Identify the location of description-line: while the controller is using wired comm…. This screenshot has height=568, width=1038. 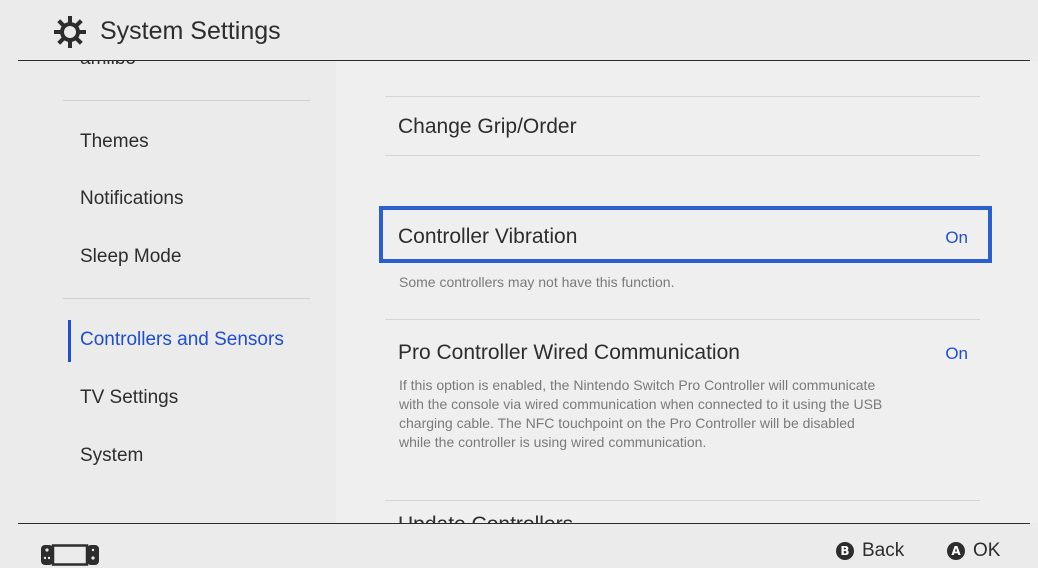
(553, 442).